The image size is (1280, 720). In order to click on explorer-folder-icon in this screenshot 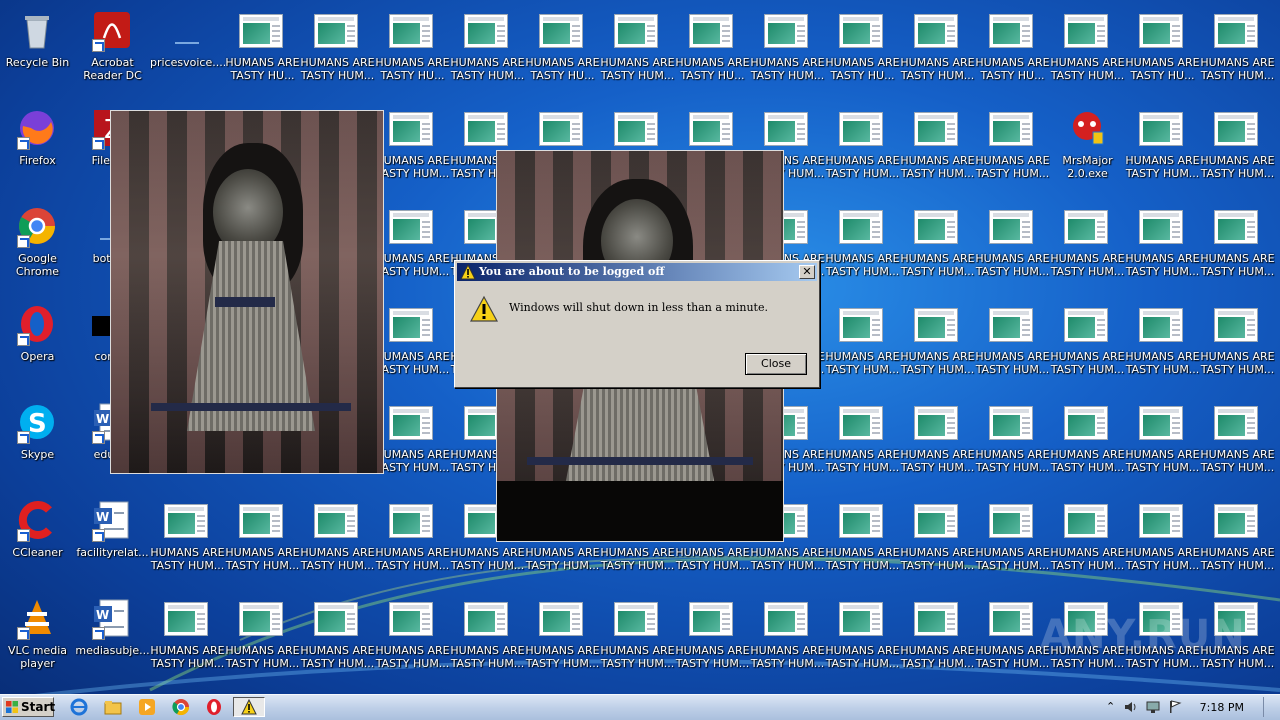, I will do `click(113, 707)`.